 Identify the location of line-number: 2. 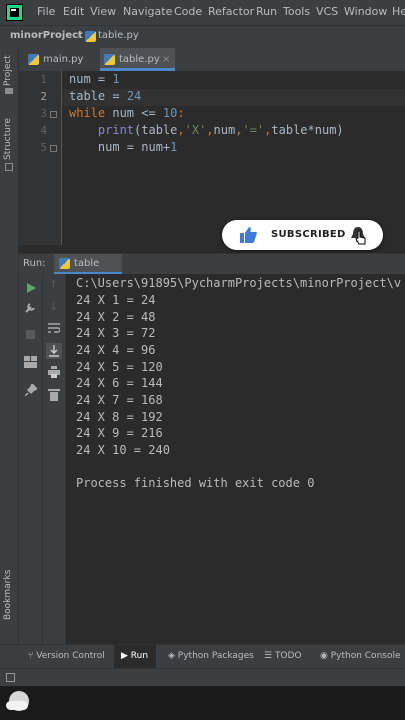
(43, 96).